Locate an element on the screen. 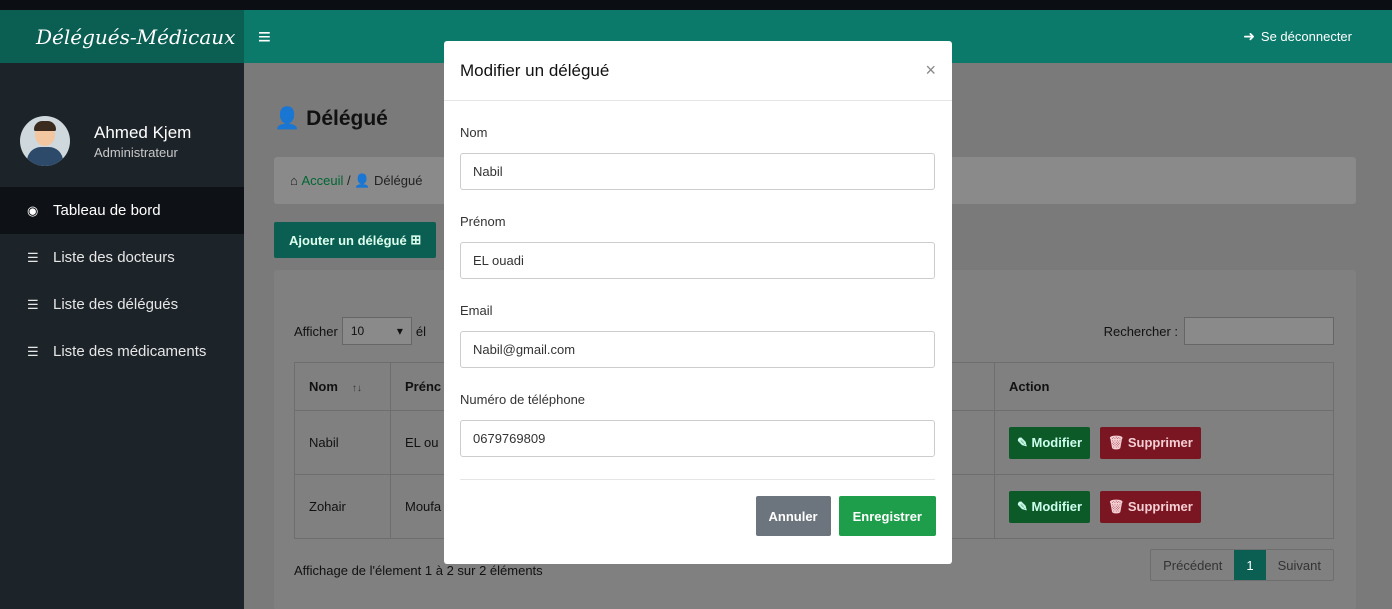 Image resolution: width=1392 pixels, height=609 pixels. cancel-button: Annuler is located at coordinates (793, 516).